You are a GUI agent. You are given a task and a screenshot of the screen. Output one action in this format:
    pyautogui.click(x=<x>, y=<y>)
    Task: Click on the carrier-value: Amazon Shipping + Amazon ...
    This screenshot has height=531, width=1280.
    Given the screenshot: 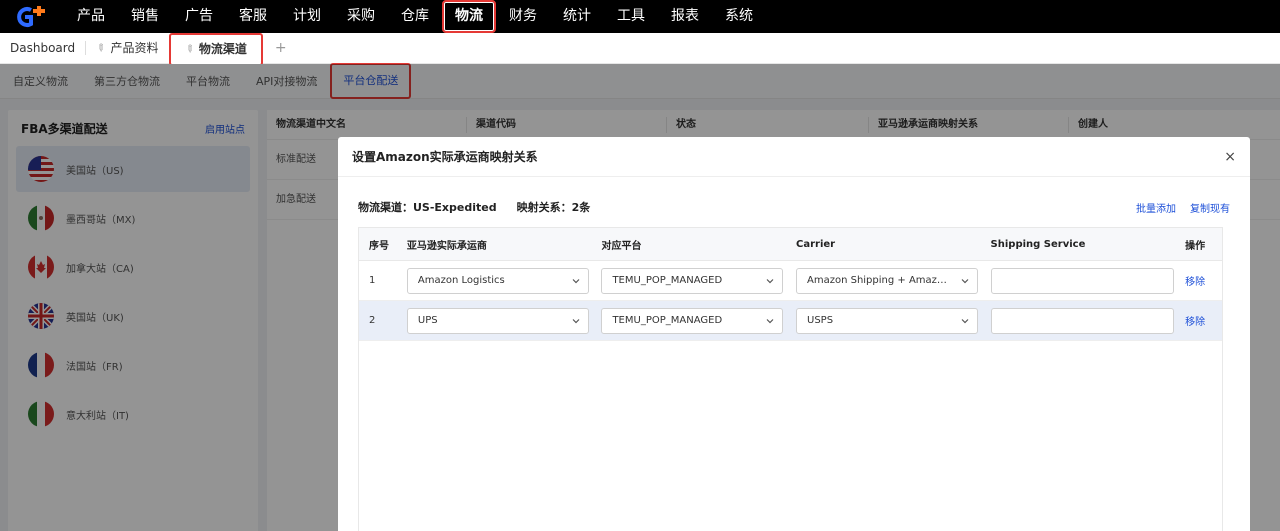 What is the action you would take?
    pyautogui.click(x=879, y=280)
    